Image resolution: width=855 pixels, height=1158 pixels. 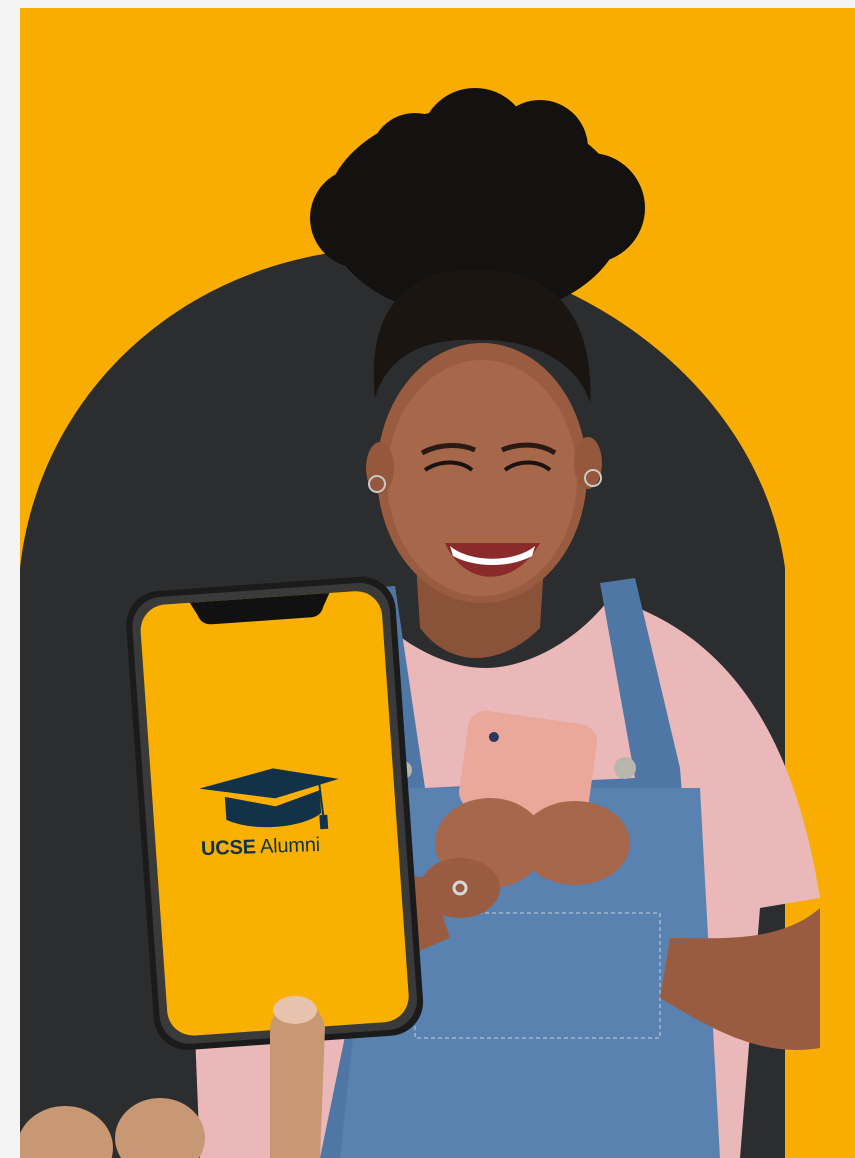 I want to click on app-brand-name: UCSE Alumni, so click(x=261, y=847).